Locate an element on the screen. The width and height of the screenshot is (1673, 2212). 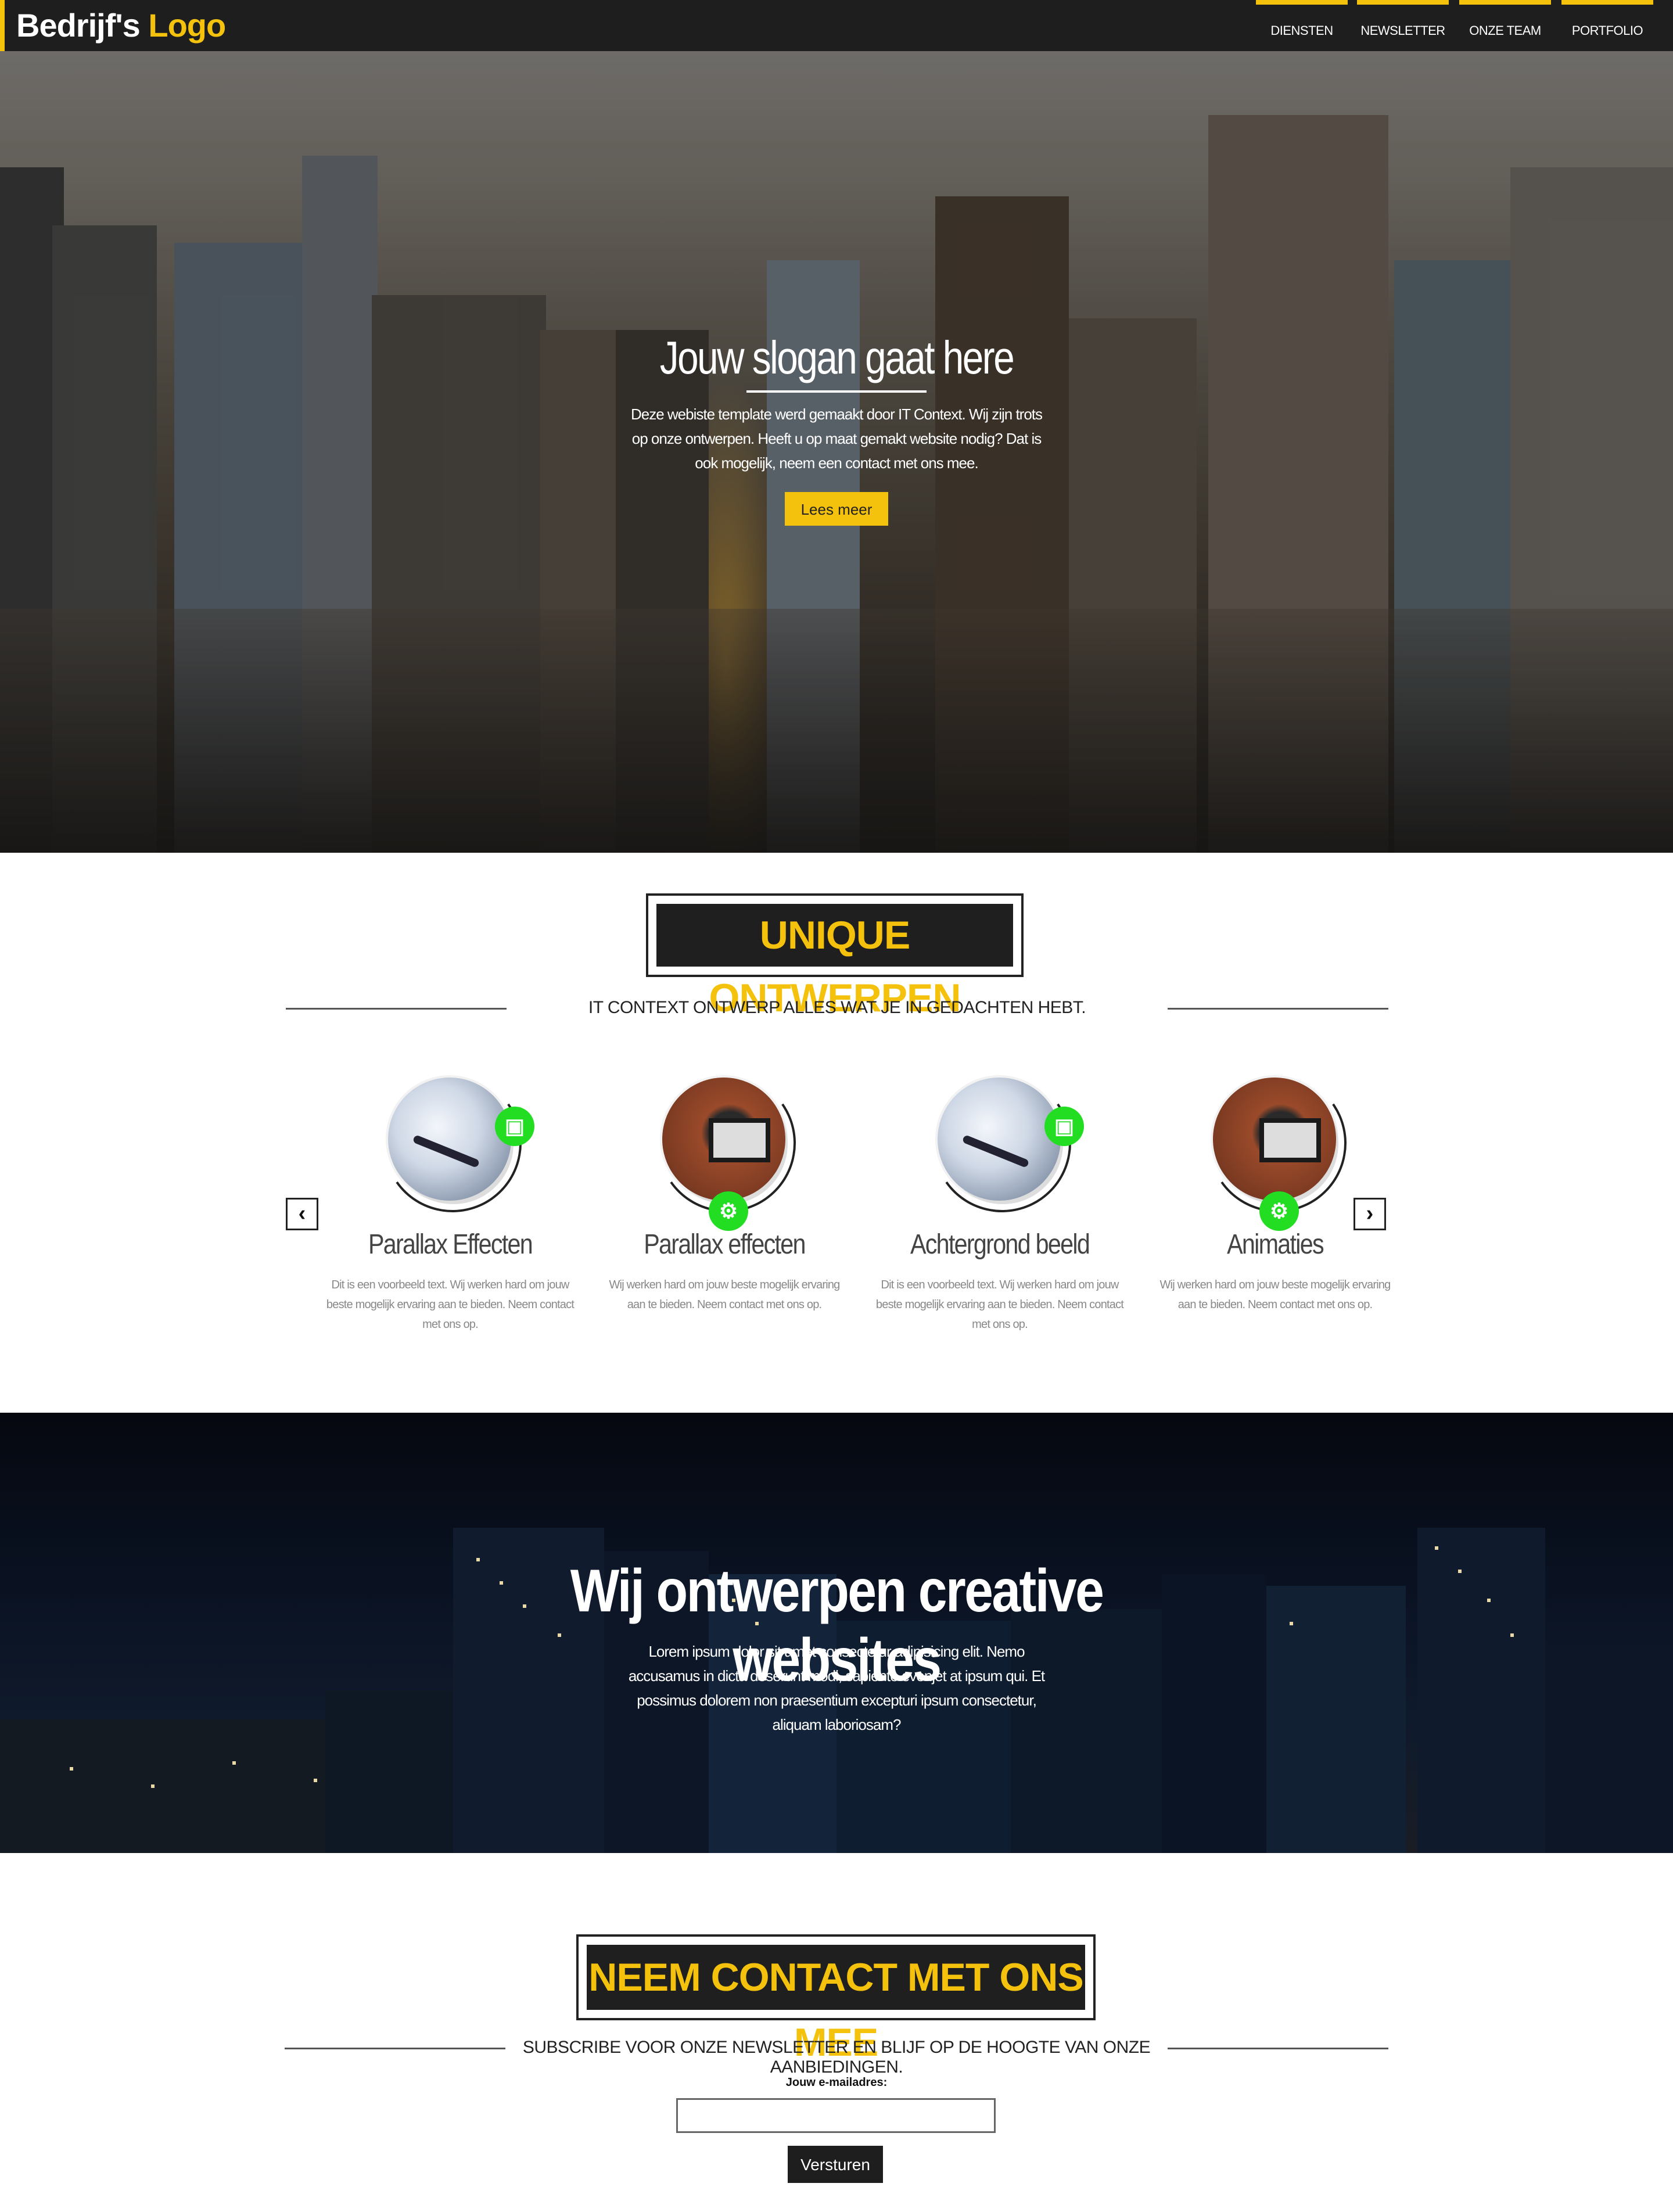
nav-item-label: DIENSTEN is located at coordinates (1301, 31).